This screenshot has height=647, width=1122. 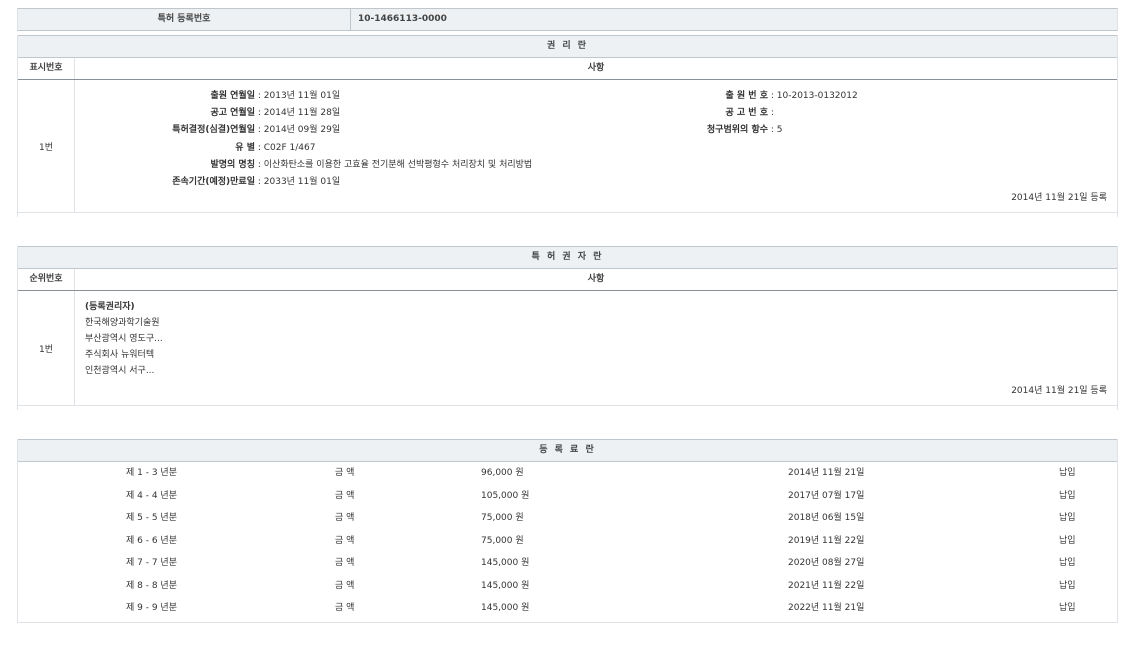 What do you see at coordinates (817, 96) in the screenshot?
I see `rights-right-field-value: 10-2013-0132012` at bounding box center [817, 96].